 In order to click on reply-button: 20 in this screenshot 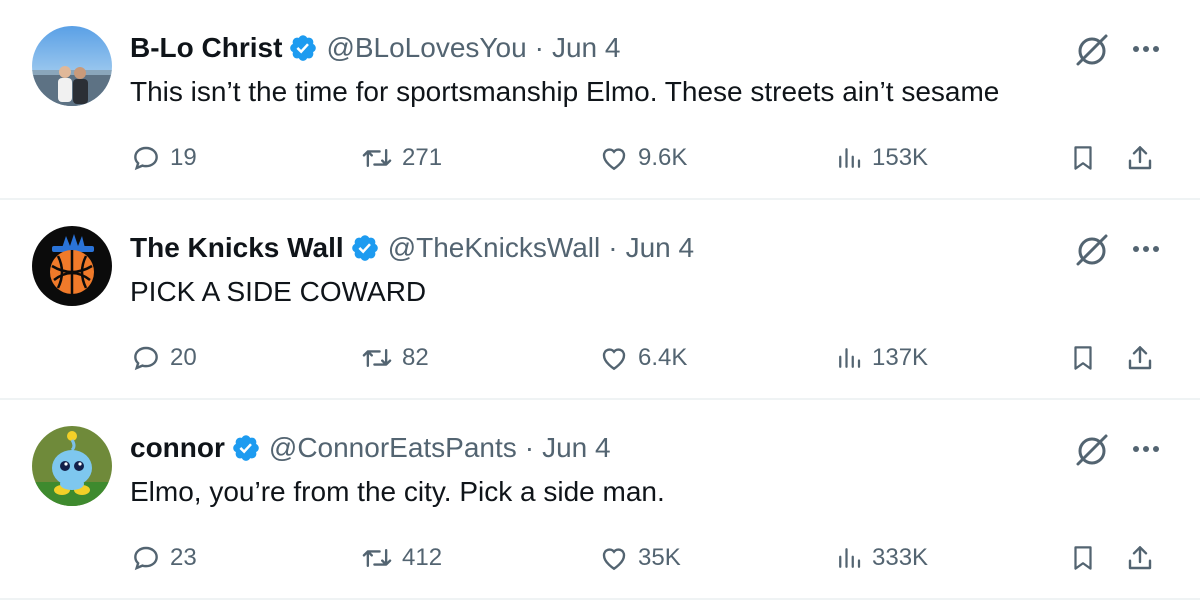, I will do `click(163, 358)`.